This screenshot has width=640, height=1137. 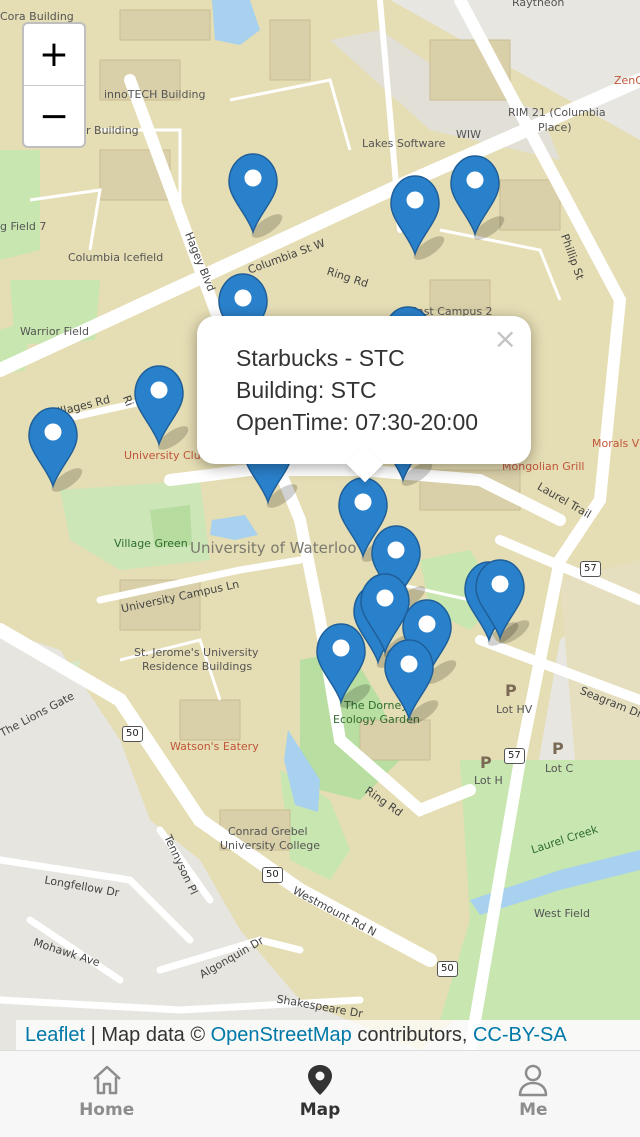 What do you see at coordinates (320, 1110) in the screenshot?
I see `tab-map-label: Map` at bounding box center [320, 1110].